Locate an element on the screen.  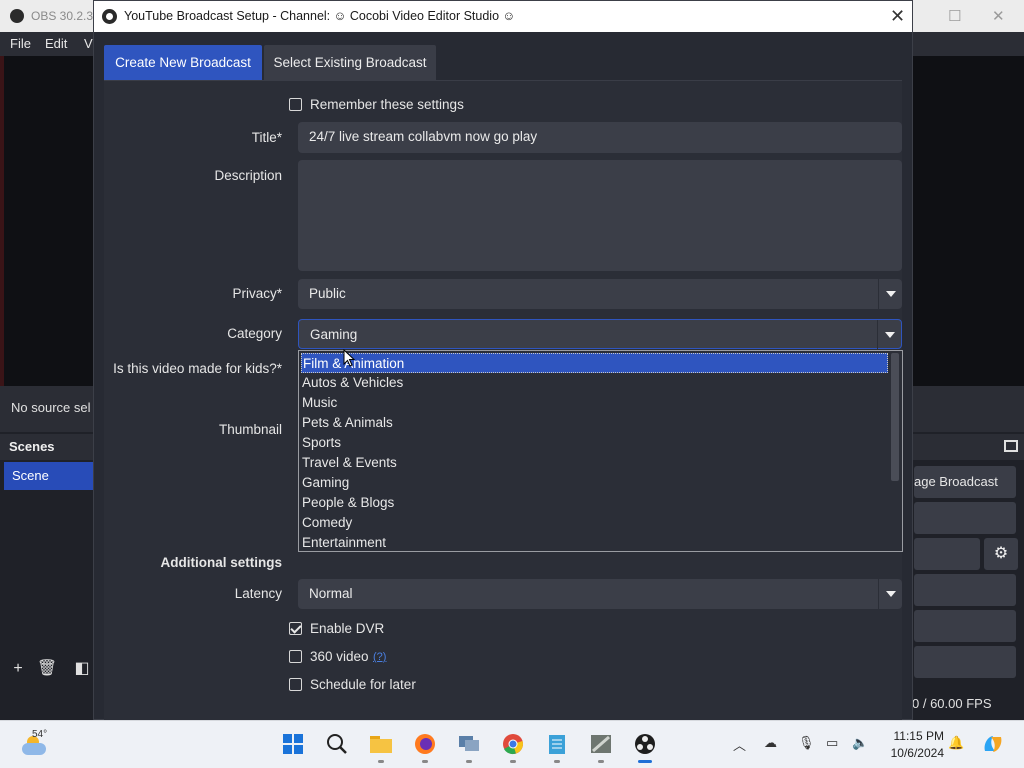
start-button is located at coordinates (293, 744).